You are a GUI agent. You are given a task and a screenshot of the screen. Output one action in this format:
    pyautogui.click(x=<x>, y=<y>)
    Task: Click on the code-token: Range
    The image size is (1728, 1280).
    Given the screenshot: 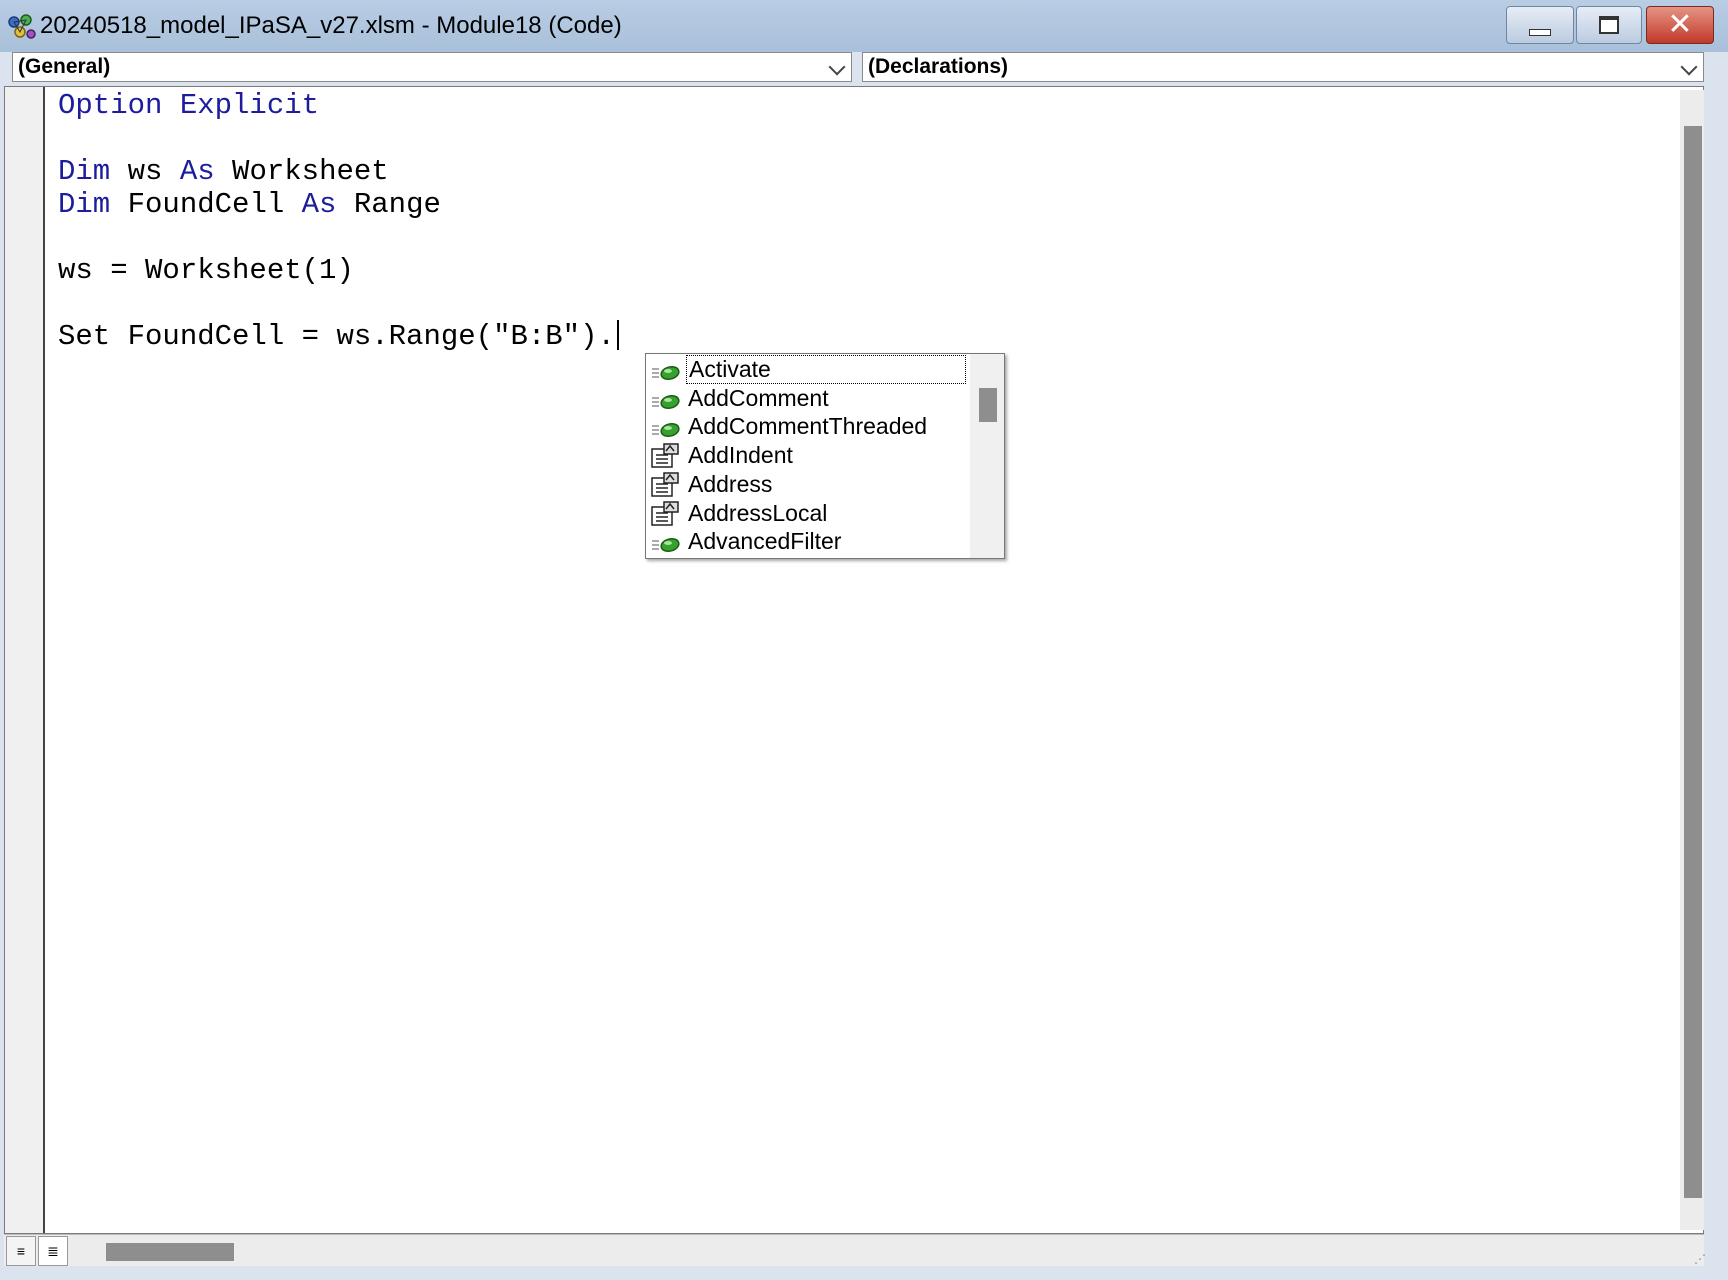 What is the action you would take?
    pyautogui.click(x=388, y=204)
    